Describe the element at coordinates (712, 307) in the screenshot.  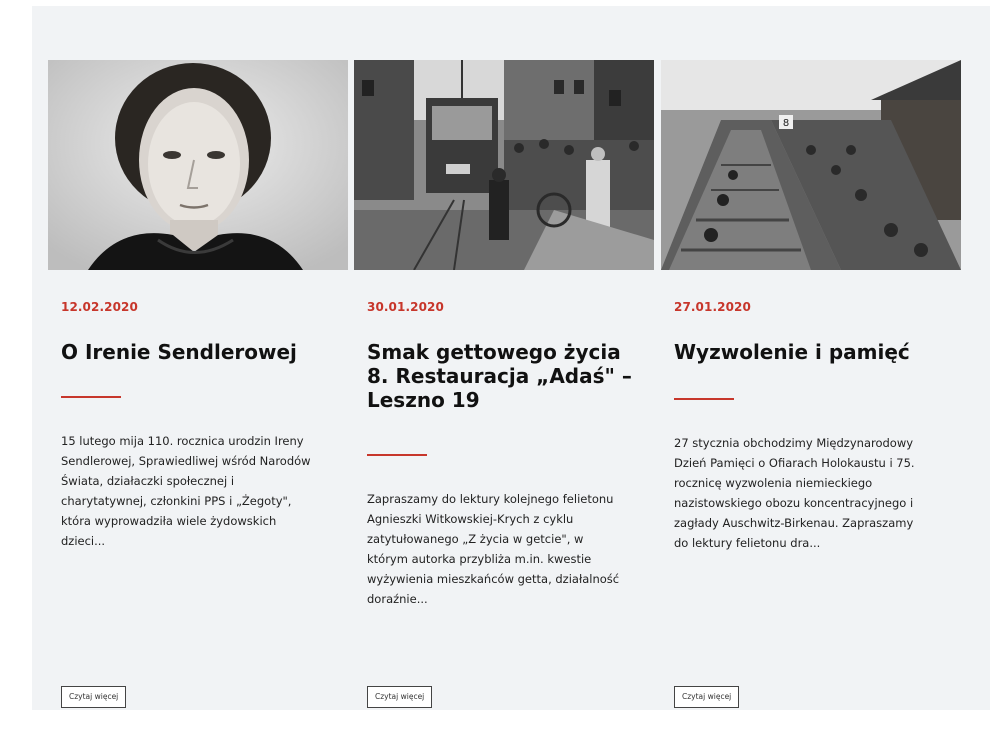
I see `card-date: 27.01.2020` at that location.